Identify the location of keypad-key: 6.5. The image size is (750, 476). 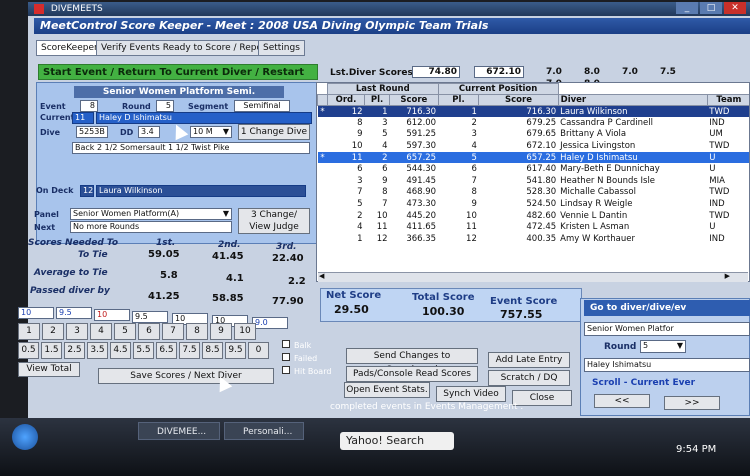
(166, 350).